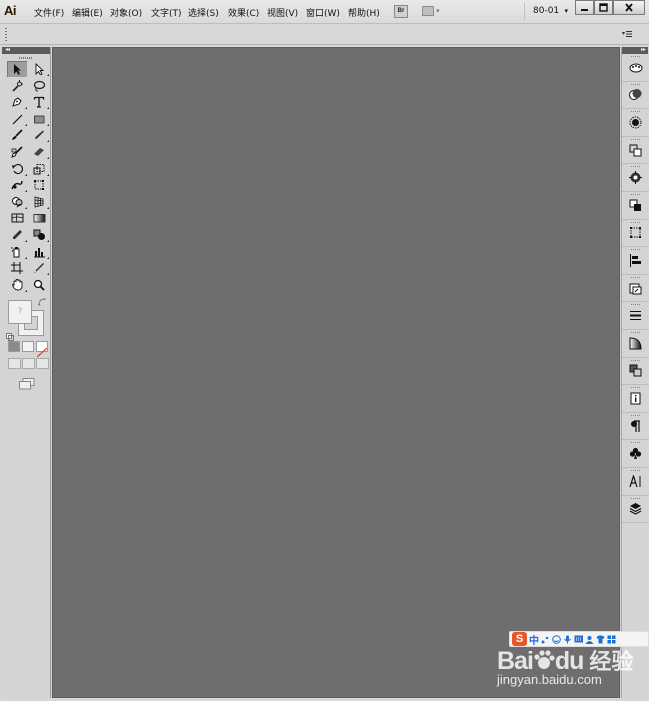 This screenshot has width=649, height=701. I want to click on close-icon, so click(629, 7).